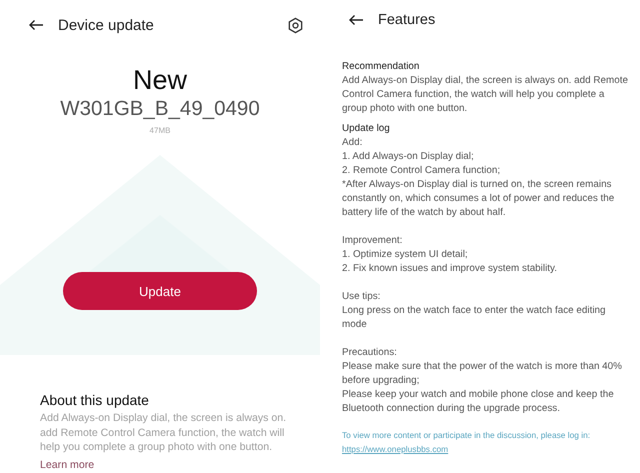 This screenshot has width=640, height=473. What do you see at coordinates (295, 25) in the screenshot?
I see `settings-icon` at bounding box center [295, 25].